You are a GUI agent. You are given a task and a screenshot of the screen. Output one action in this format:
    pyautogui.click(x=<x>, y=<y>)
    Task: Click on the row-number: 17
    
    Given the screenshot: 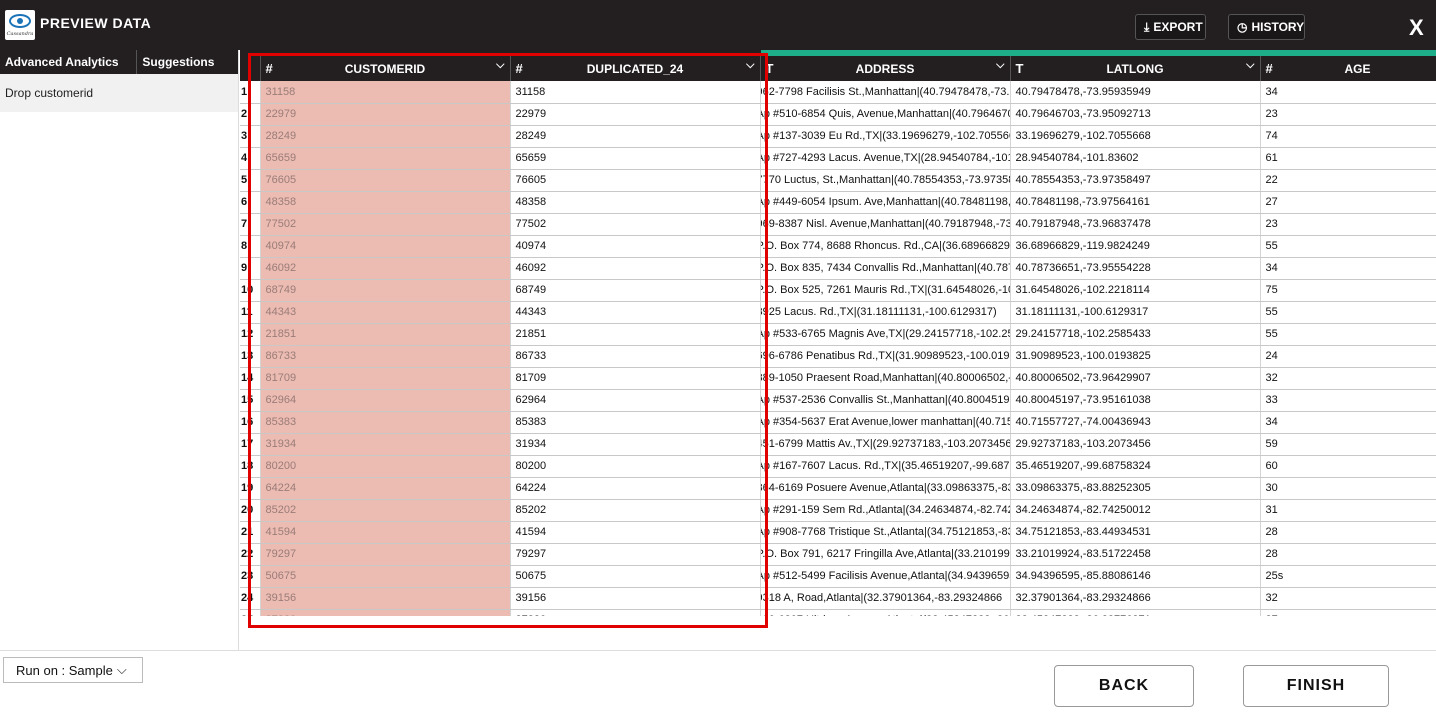 What is the action you would take?
    pyautogui.click(x=250, y=444)
    